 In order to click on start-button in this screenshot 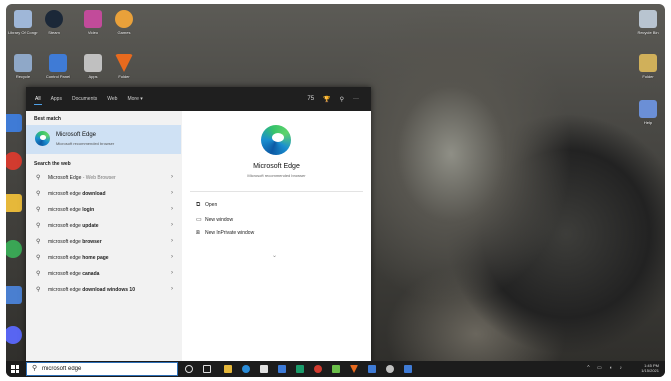, I will do `click(15, 369)`.